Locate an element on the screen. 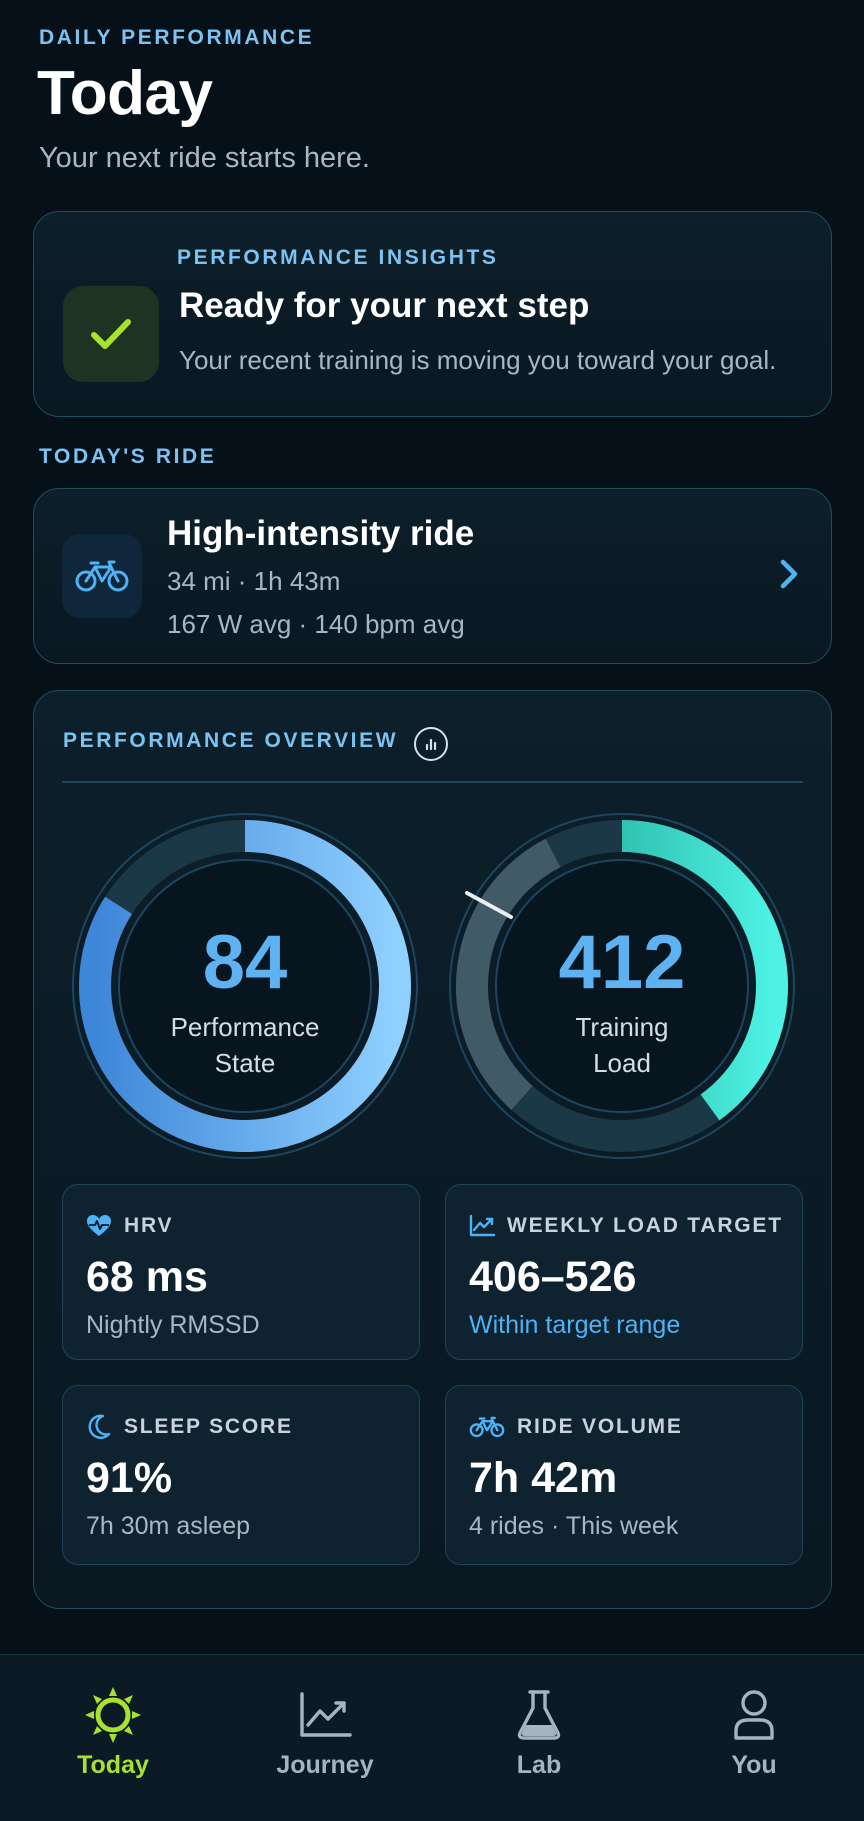  ride-volume-value: 7h 42m is located at coordinates (543, 1478).